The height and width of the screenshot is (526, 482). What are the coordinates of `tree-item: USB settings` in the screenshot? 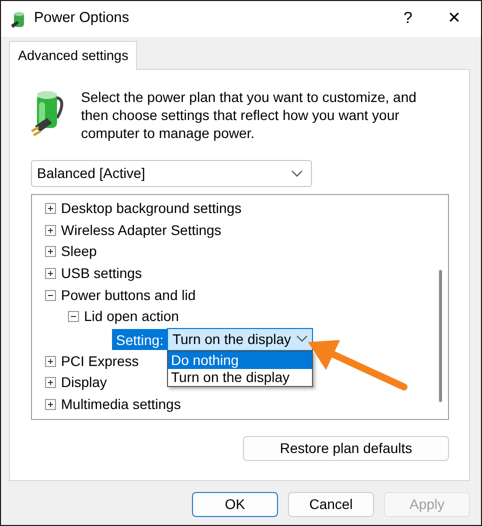 It's located at (101, 273).